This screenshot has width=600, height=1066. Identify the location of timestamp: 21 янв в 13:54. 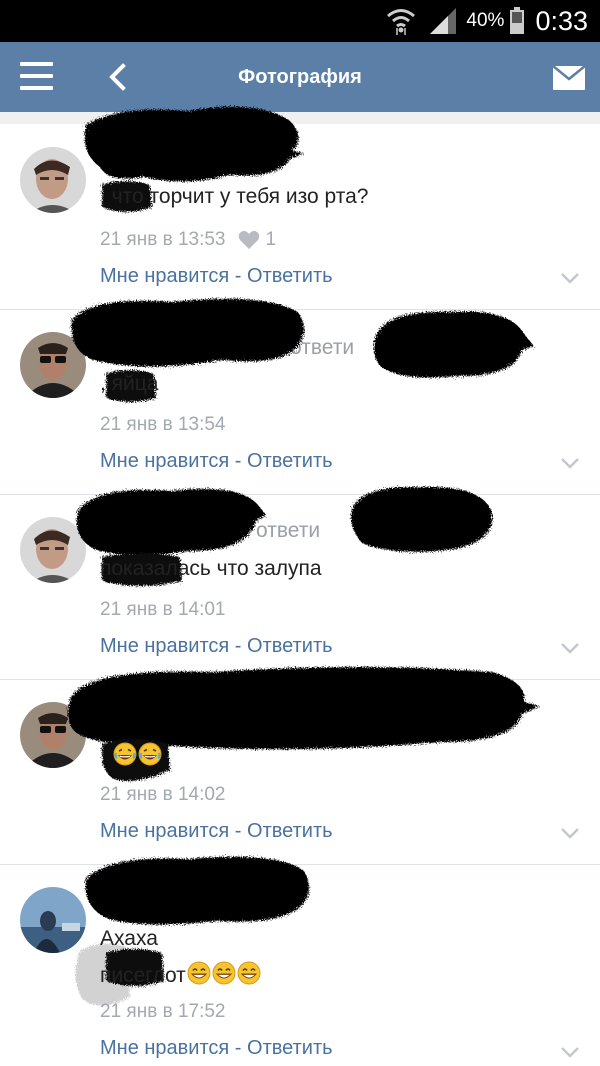
(163, 424).